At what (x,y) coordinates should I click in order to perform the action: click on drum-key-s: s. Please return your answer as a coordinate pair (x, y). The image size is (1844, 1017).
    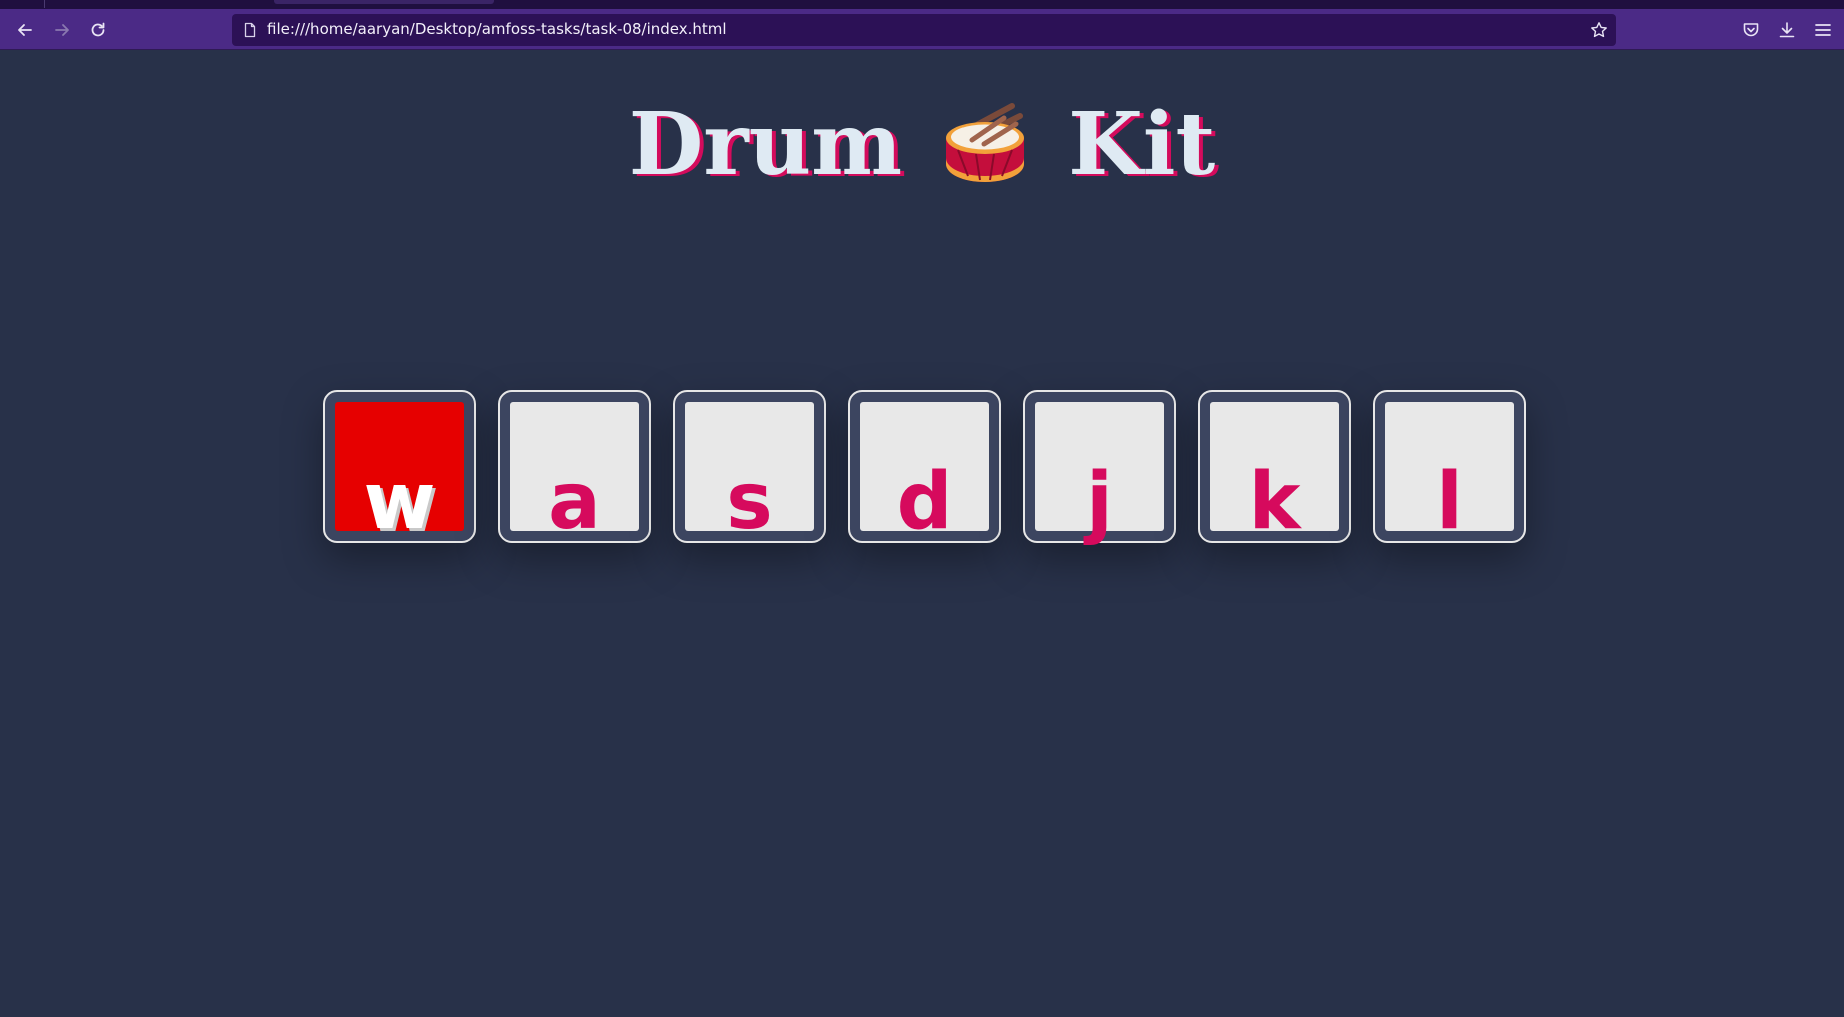
    Looking at the image, I should click on (749, 466).